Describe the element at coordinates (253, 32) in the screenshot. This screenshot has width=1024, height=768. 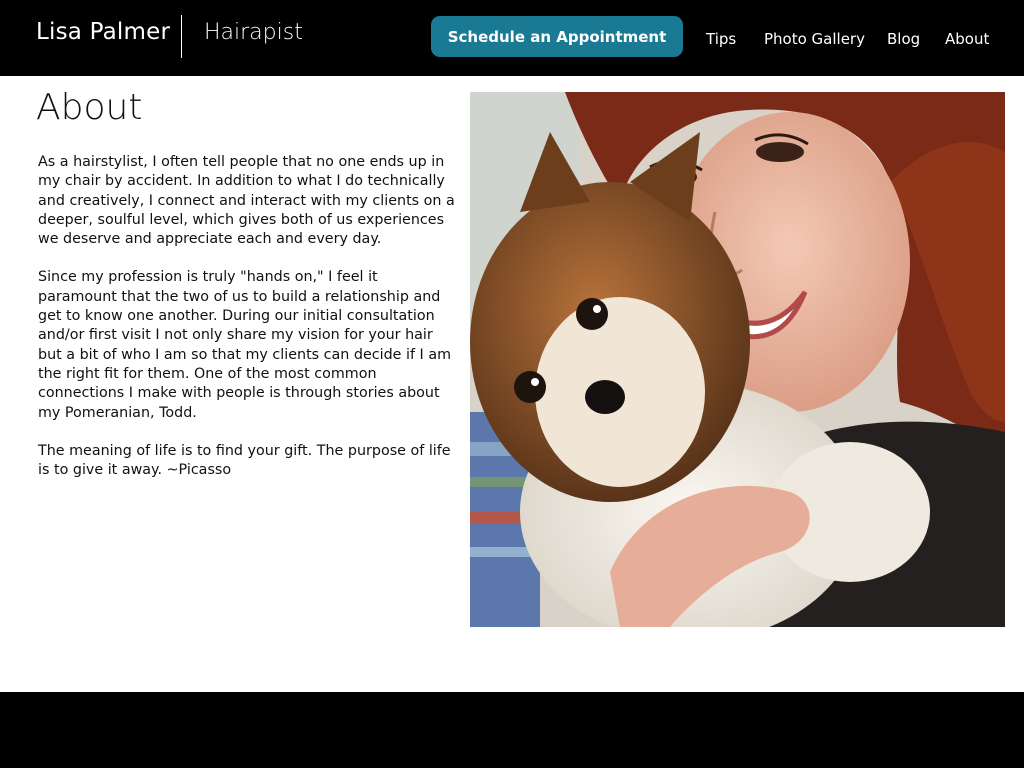
I see `brand-tagline: Hairapist` at that location.